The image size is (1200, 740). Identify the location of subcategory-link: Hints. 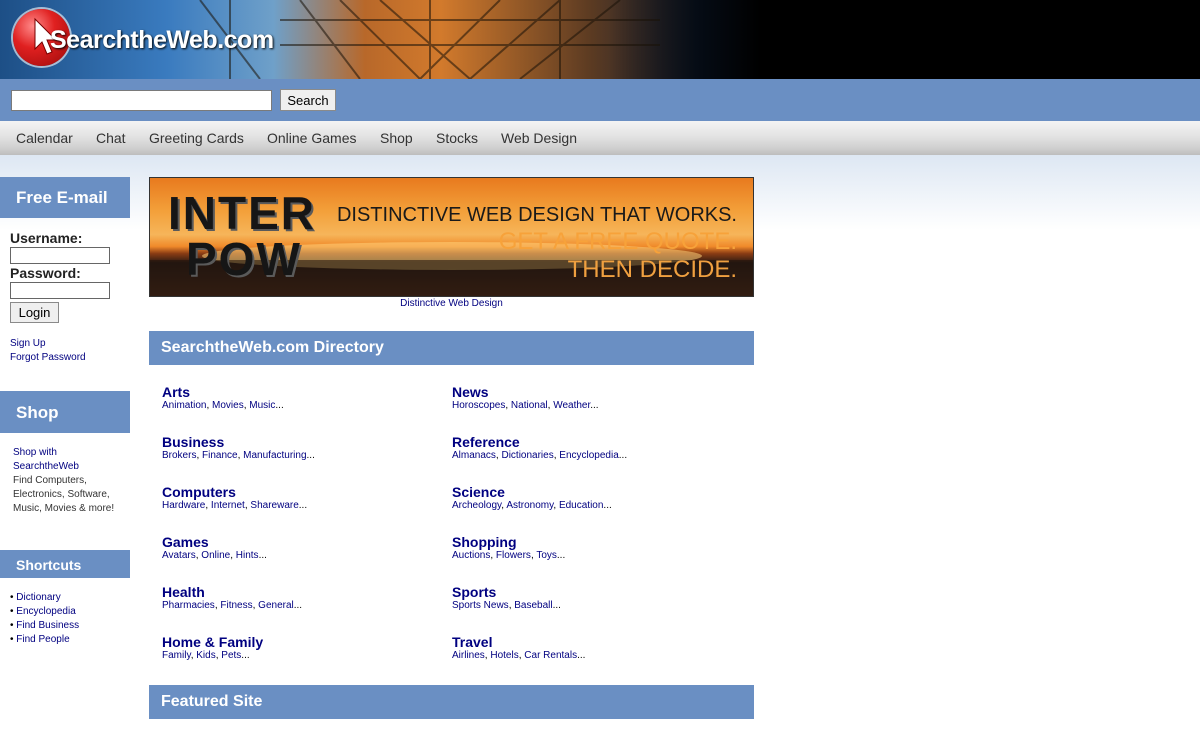
(247, 555).